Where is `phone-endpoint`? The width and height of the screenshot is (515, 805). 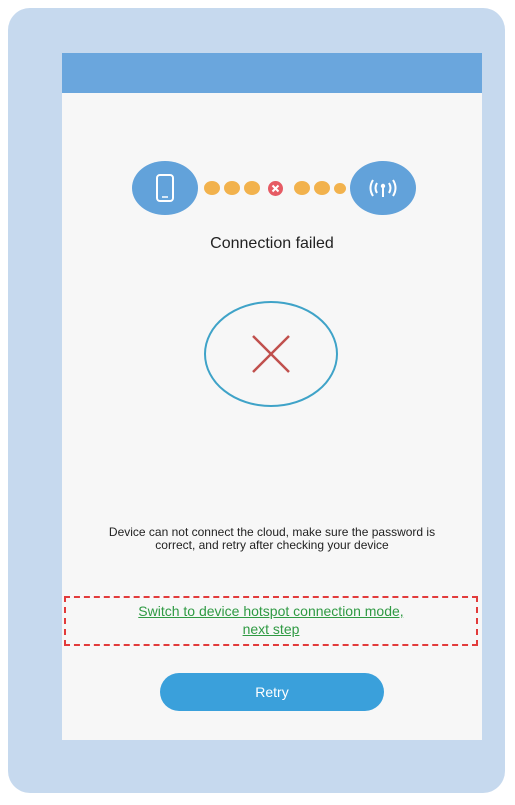 phone-endpoint is located at coordinates (165, 188).